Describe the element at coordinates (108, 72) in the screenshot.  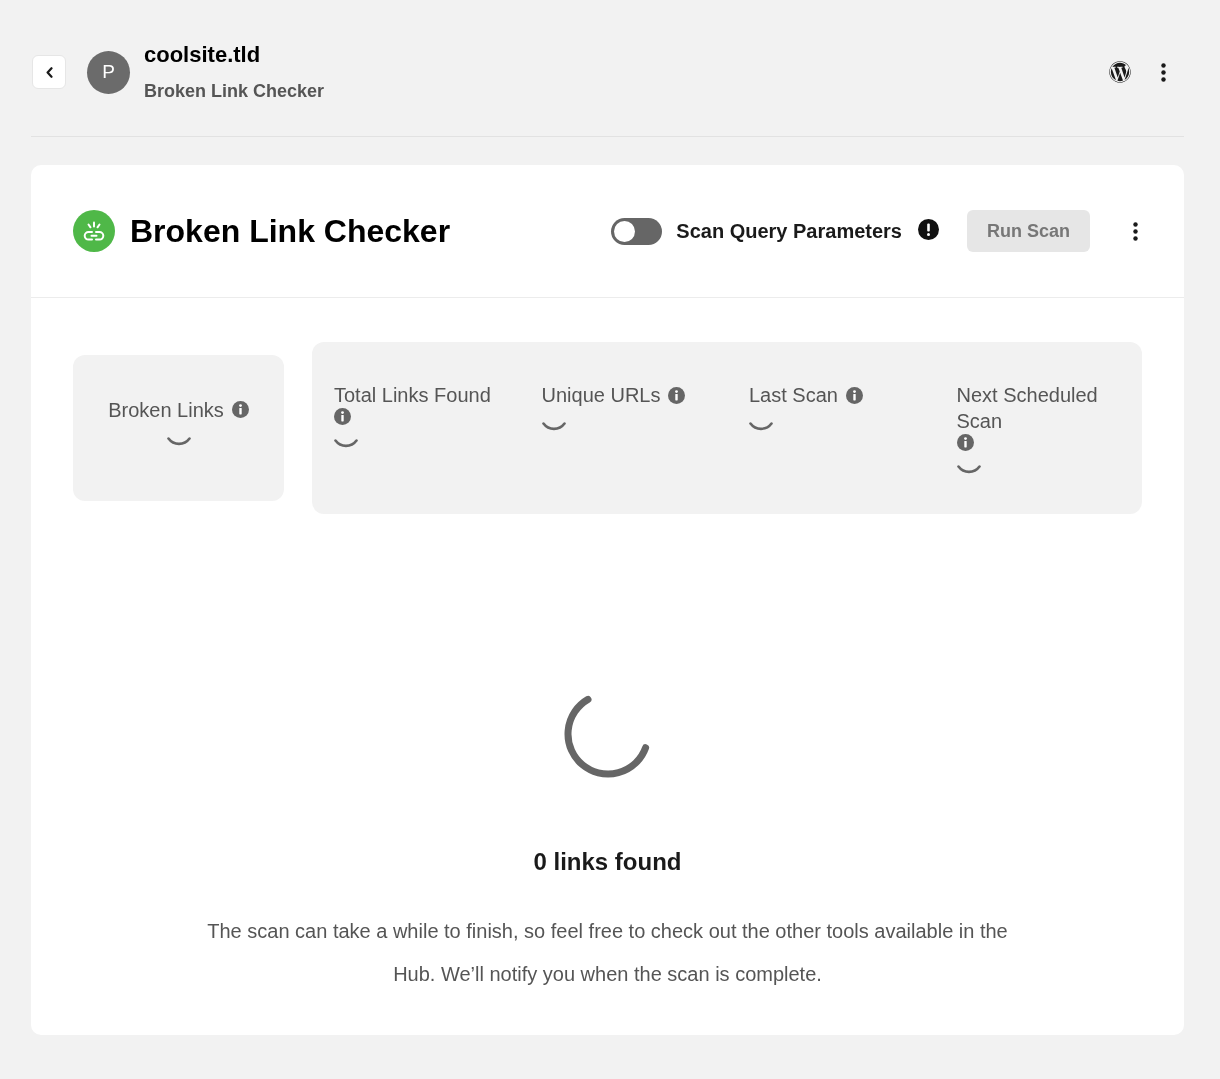
I see `site-avatar: P` at that location.